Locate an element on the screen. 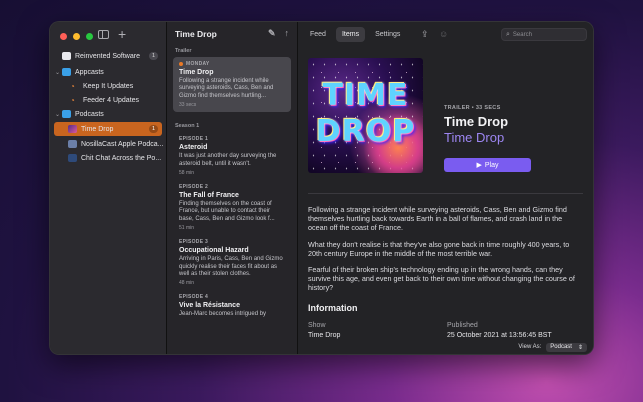 The width and height of the screenshot is (643, 402). sidebar-item-keep-it-updates: ◔ Keep It Updates is located at coordinates (108, 86).